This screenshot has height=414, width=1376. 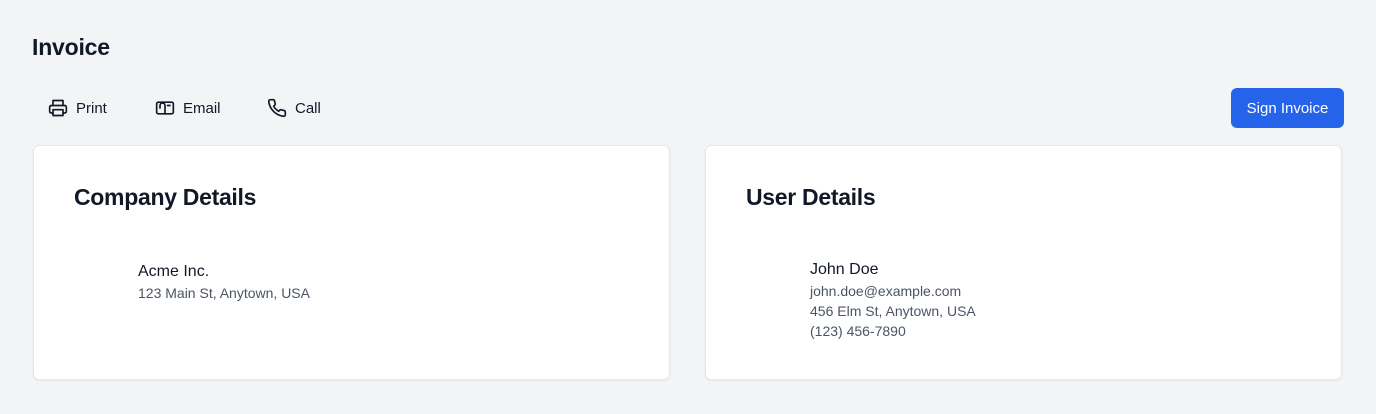 I want to click on email-button: Email, so click(x=188, y=108).